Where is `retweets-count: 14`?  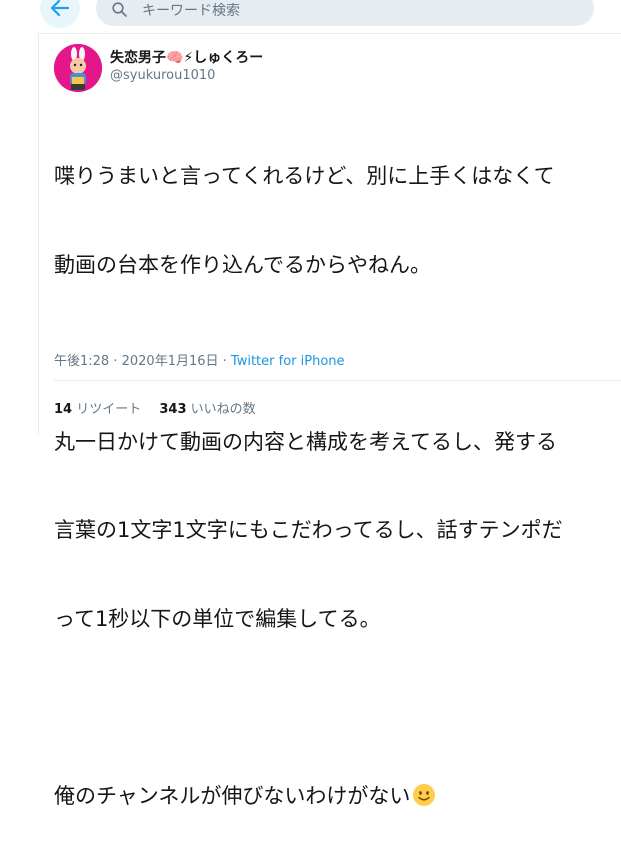 retweets-count: 14 is located at coordinates (63, 409).